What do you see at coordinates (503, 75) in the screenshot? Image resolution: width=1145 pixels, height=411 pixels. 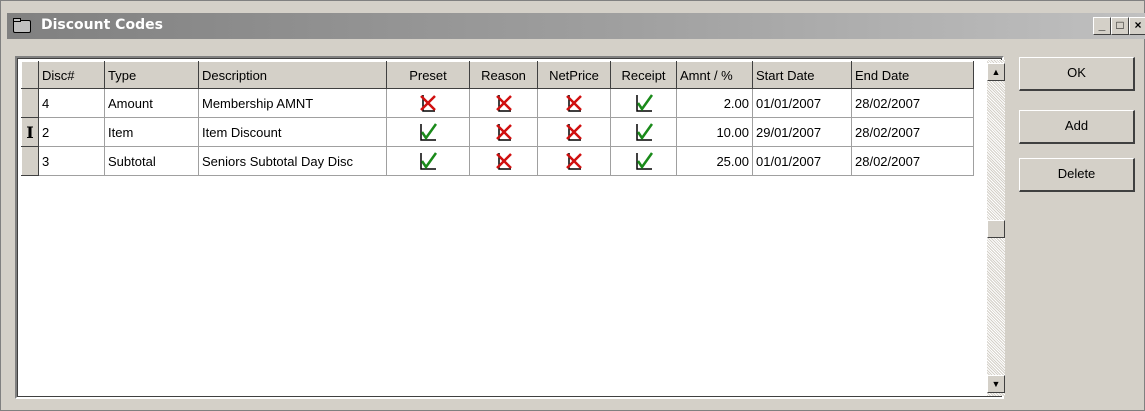 I see `col-header-reason: Reason` at bounding box center [503, 75].